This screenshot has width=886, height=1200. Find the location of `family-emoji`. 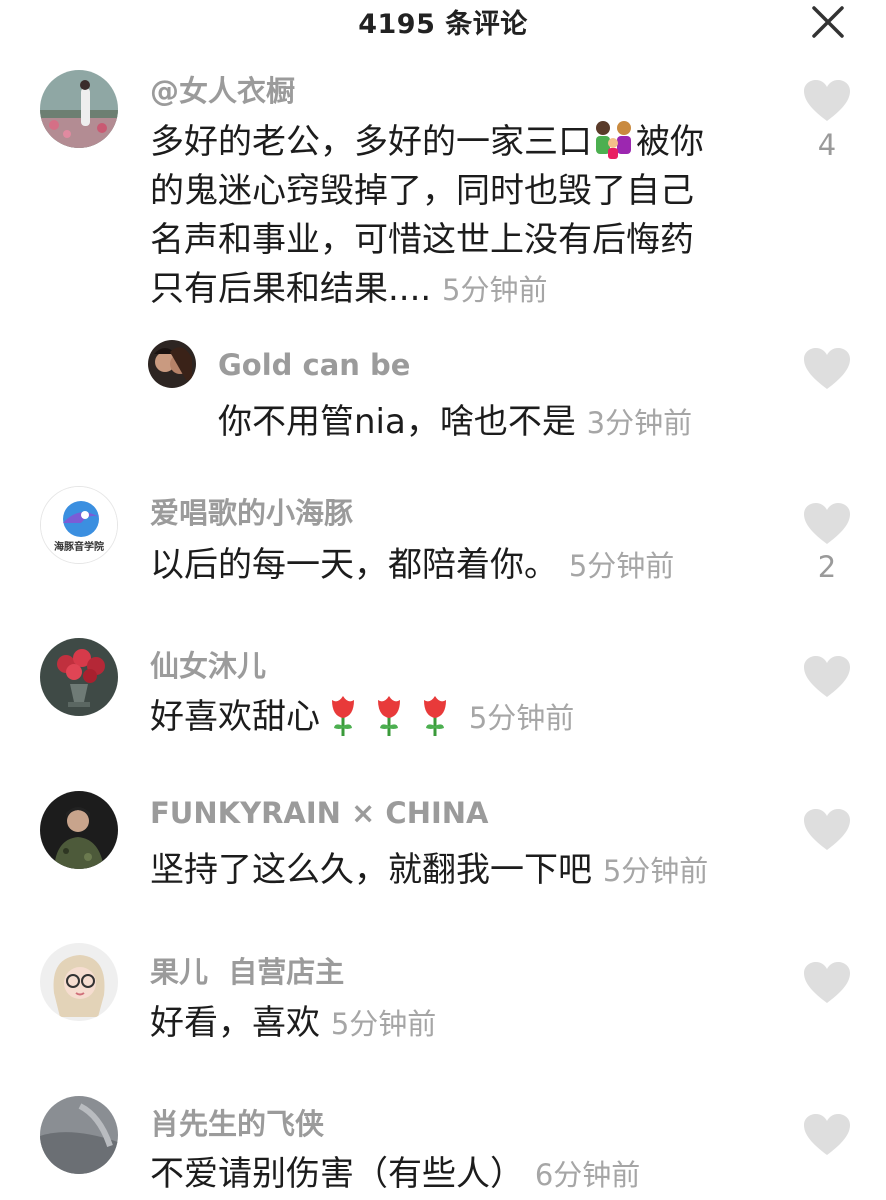

family-emoji is located at coordinates (613, 140).